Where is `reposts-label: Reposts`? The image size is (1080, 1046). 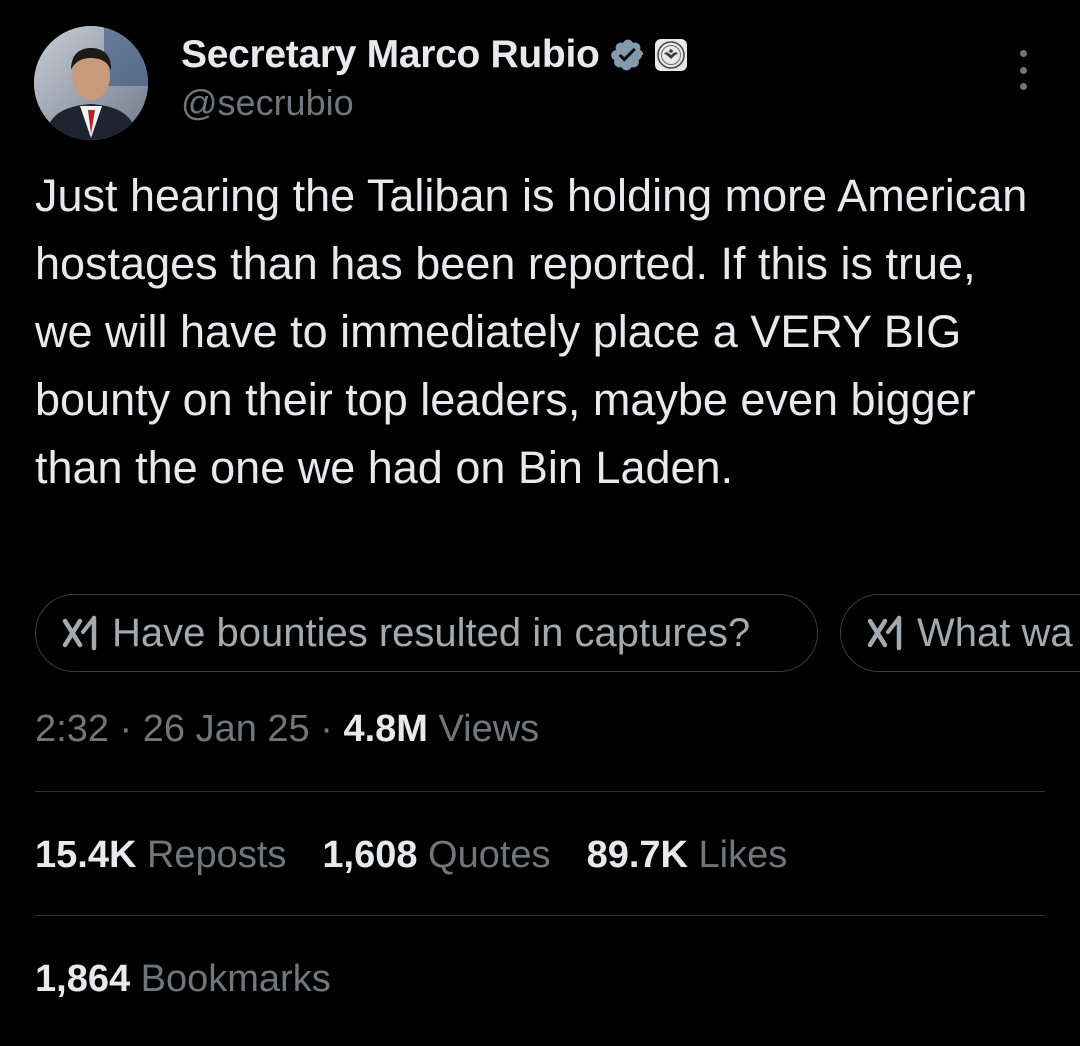
reposts-label: Reposts is located at coordinates (216, 855).